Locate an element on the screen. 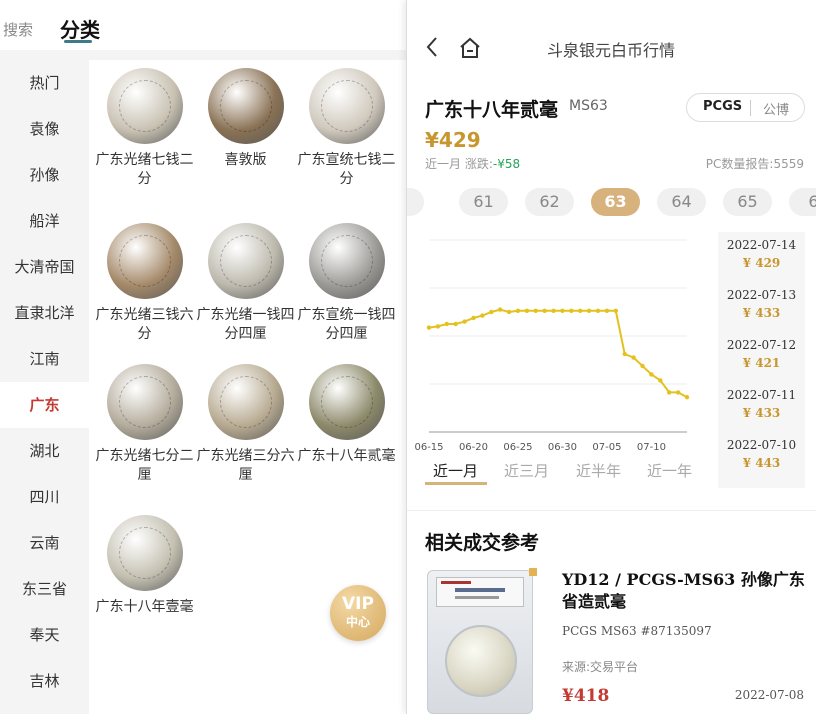  chevron-left-icon is located at coordinates (432, 47).